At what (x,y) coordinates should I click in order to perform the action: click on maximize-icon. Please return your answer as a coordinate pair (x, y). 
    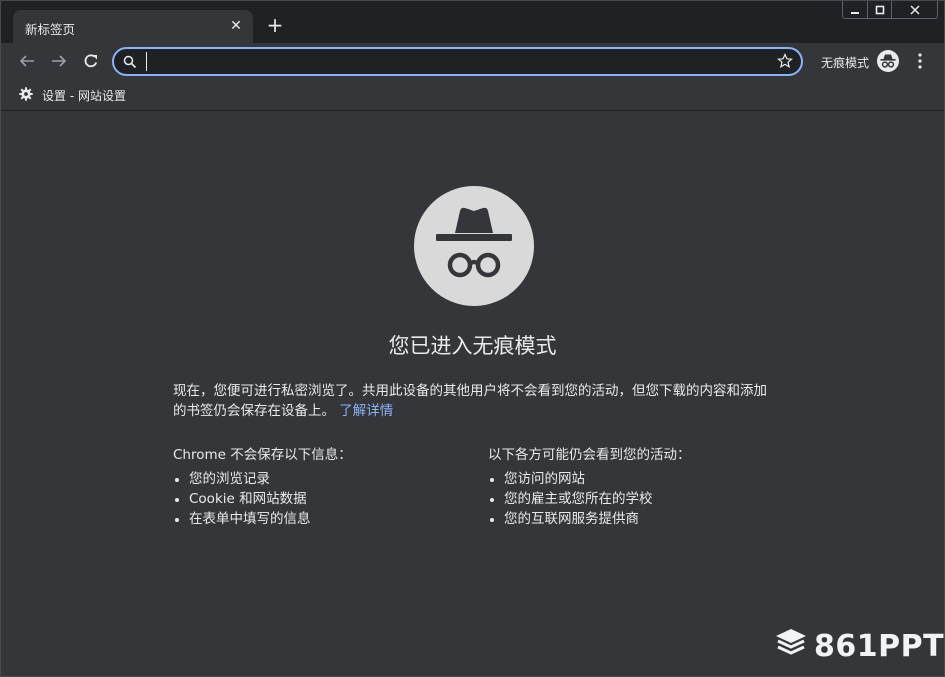
    Looking at the image, I should click on (879, 9).